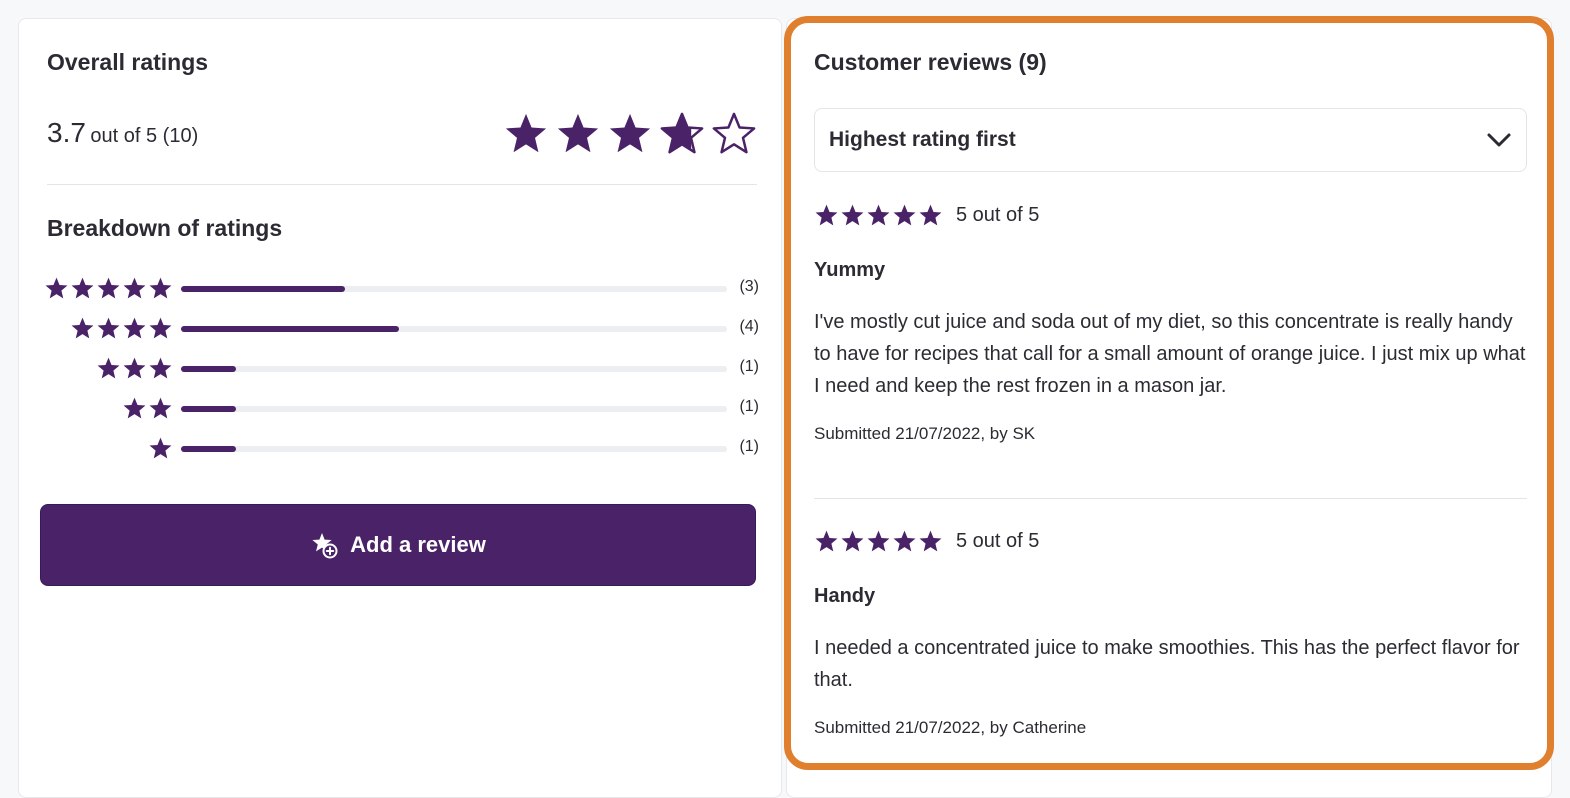  What do you see at coordinates (403, 415) in the screenshot?
I see `breakdown-row-2-stars: (1)` at bounding box center [403, 415].